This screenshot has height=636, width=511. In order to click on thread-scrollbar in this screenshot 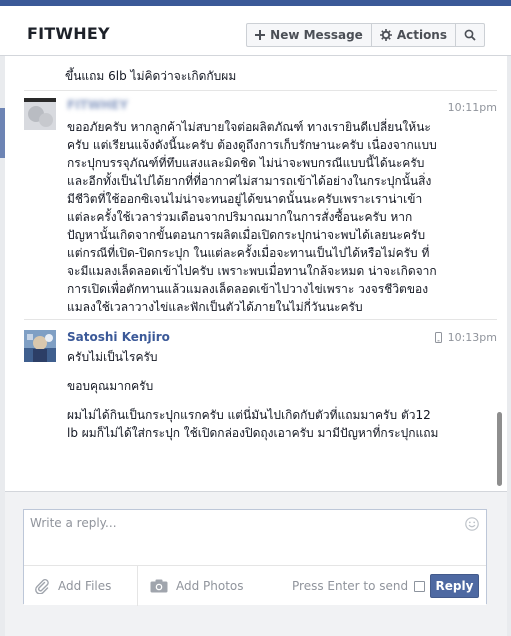, I will do `click(499, 449)`.